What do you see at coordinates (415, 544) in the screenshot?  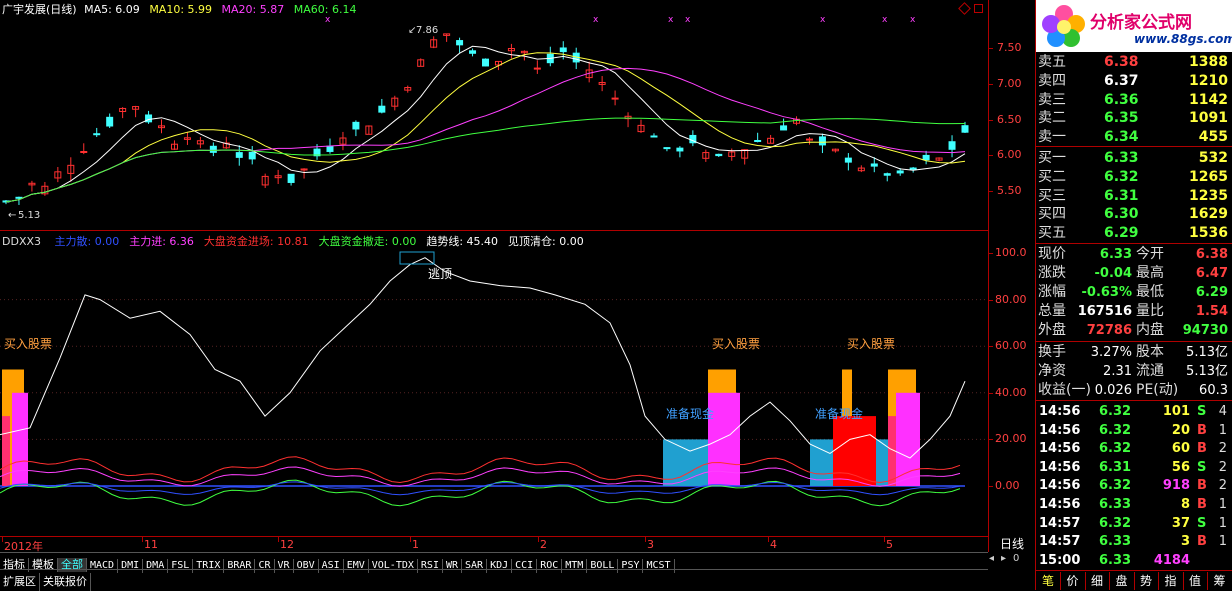 I see `time-axis-label: 1` at bounding box center [415, 544].